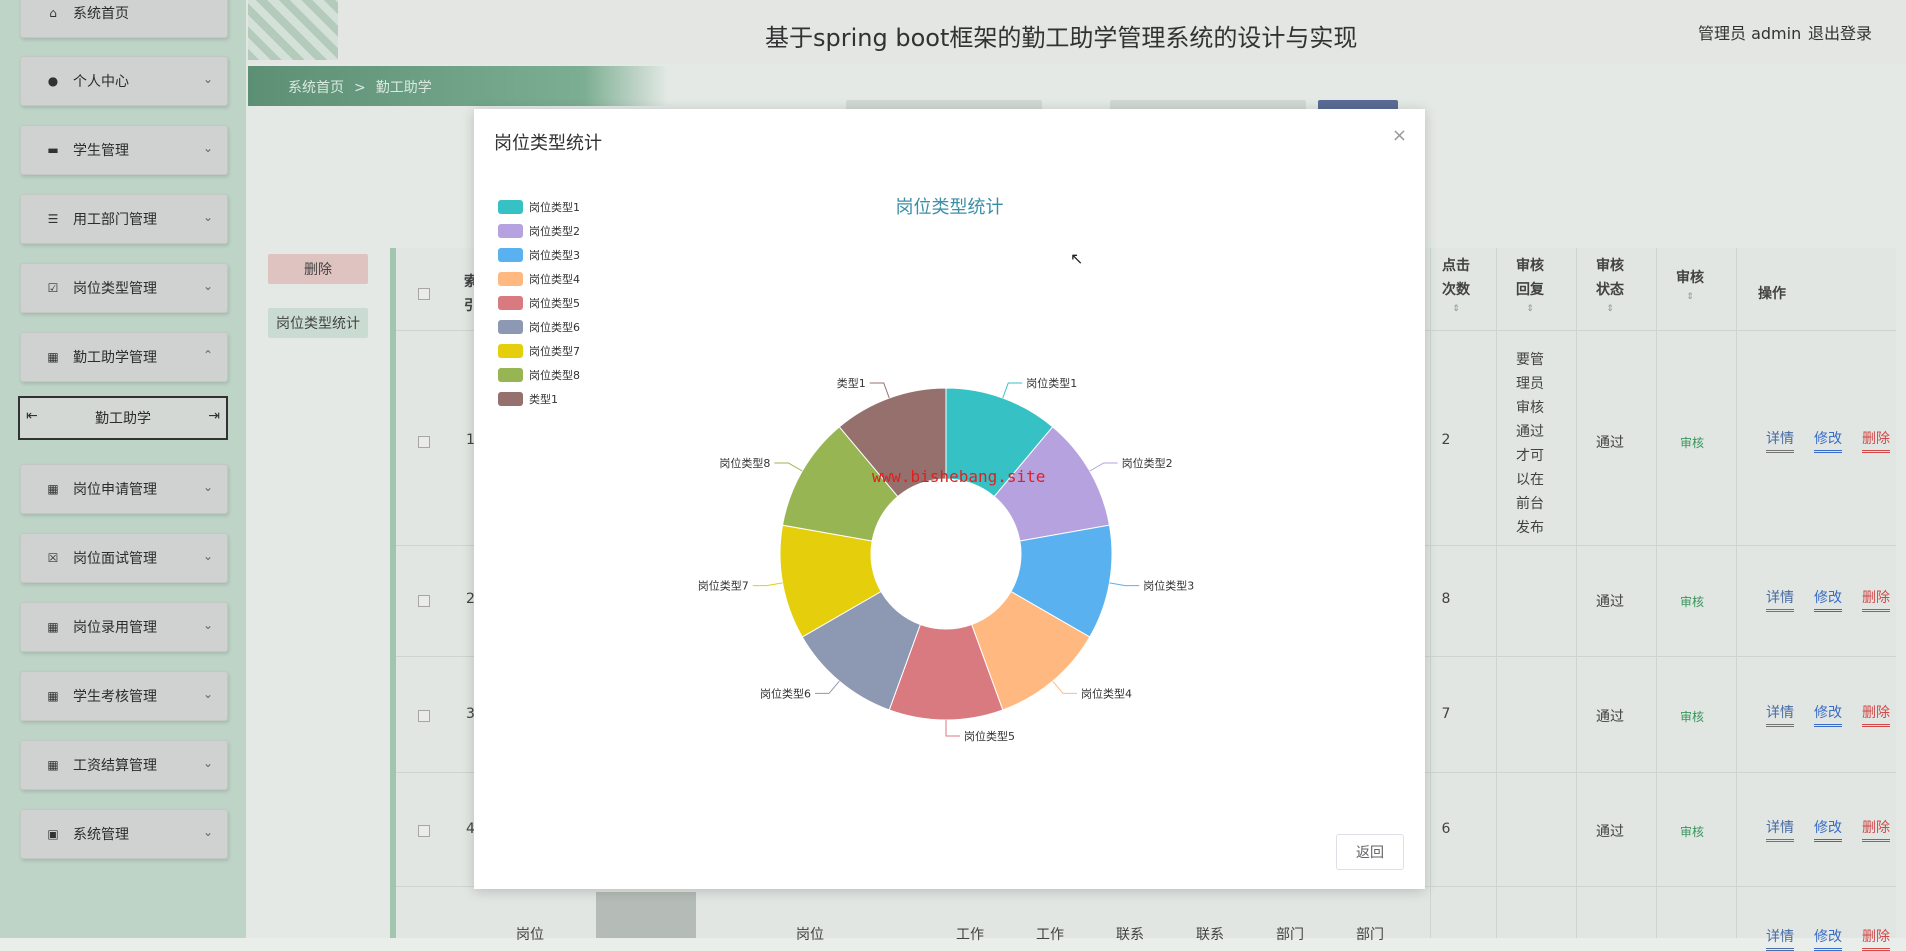  Describe the element at coordinates (851, 383) in the screenshot. I see `slice-label: 类型1` at that location.